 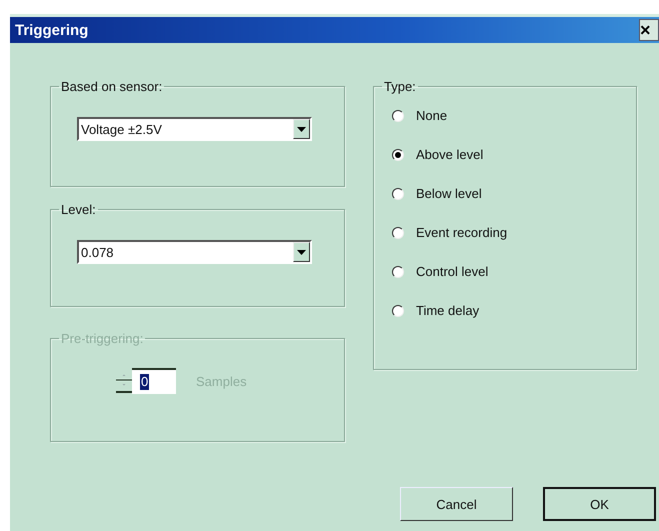 I want to click on window-title: Triggering, so click(x=51, y=30).